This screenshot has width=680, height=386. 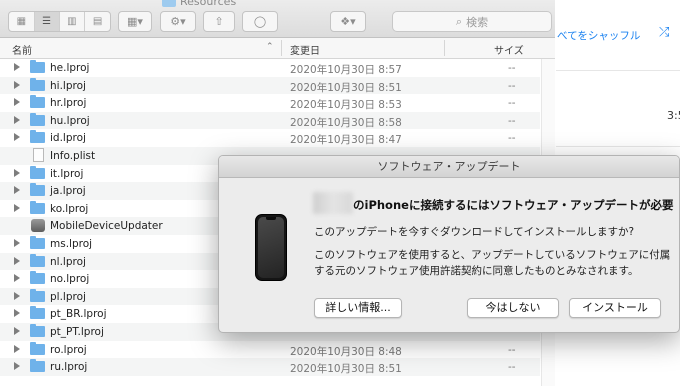 What do you see at coordinates (459, 21) in the screenshot?
I see `search-icon: ⌕` at bounding box center [459, 21].